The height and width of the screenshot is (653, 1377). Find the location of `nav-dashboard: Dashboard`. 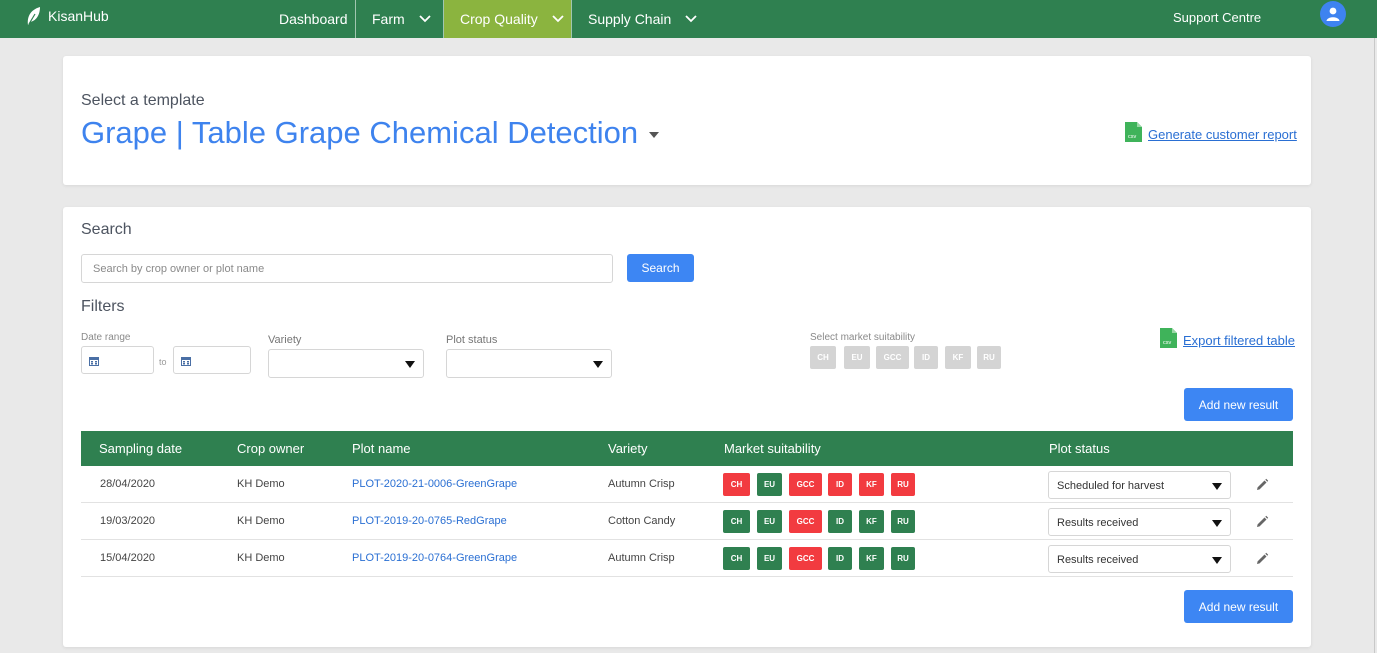

nav-dashboard: Dashboard is located at coordinates (309, 19).